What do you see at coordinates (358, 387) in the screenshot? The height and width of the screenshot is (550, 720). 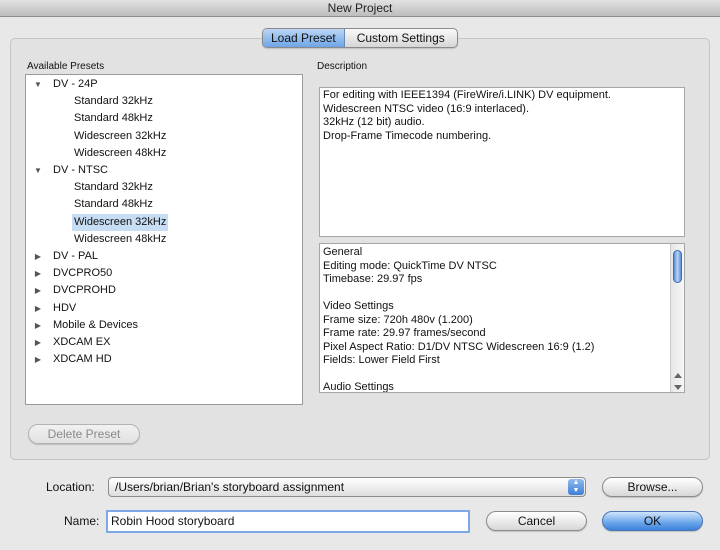 I see `settings-line: Audio Settings` at bounding box center [358, 387].